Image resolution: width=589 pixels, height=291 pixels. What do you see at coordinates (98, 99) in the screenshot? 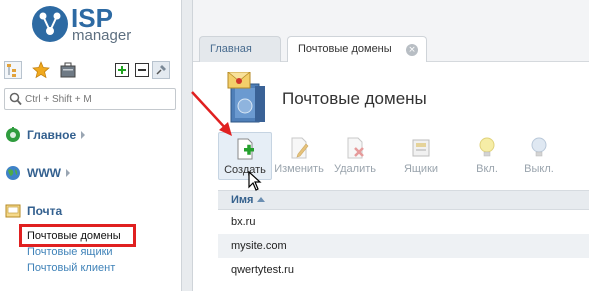
I see `sidebar-search-input` at bounding box center [98, 99].